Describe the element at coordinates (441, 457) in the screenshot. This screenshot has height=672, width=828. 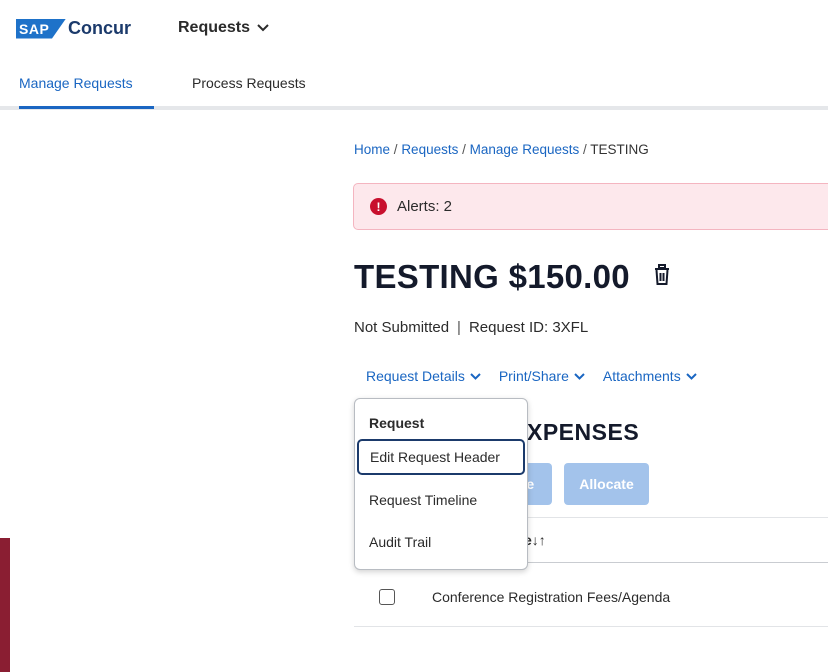
I see `menu-item-edit-request-header: Edit Request Header` at that location.